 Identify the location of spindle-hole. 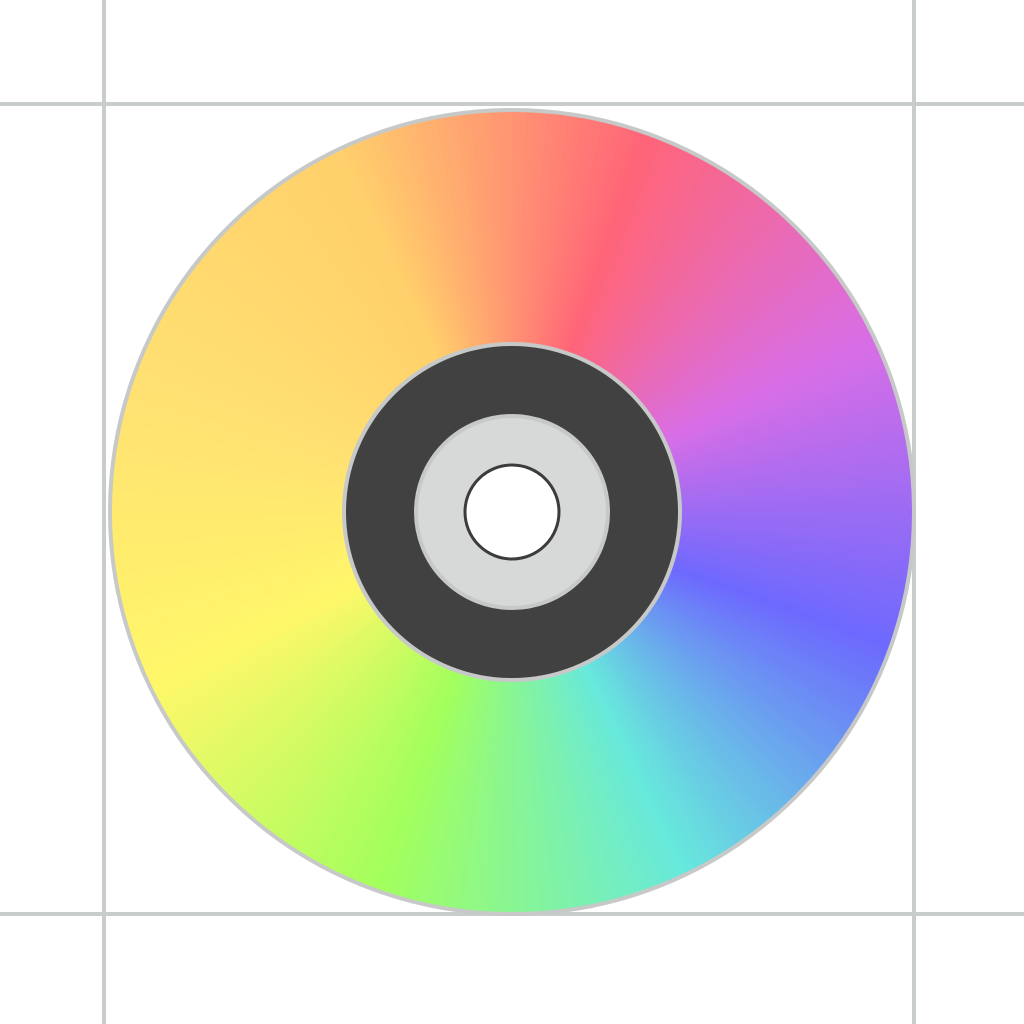
(512, 512).